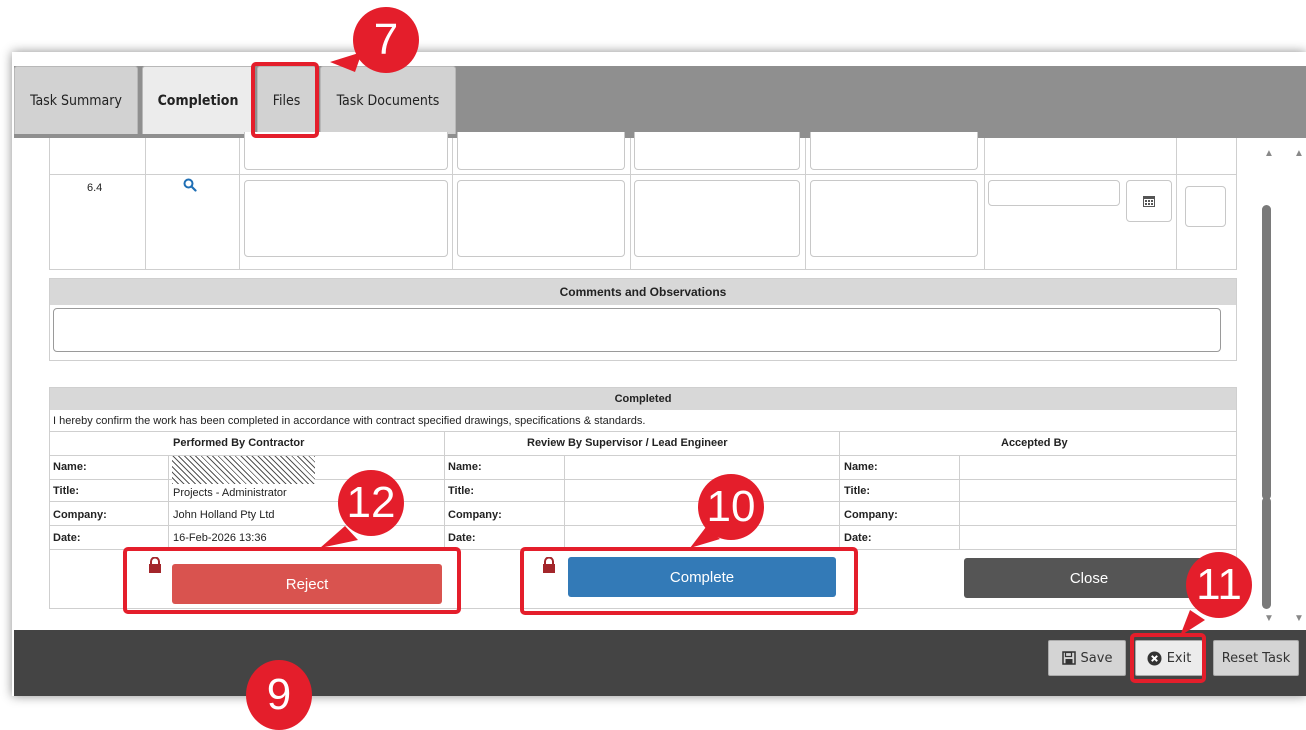 The width and height of the screenshot is (1306, 730). Describe the element at coordinates (279, 695) in the screenshot. I see `callout-badge-9: 9` at that location.